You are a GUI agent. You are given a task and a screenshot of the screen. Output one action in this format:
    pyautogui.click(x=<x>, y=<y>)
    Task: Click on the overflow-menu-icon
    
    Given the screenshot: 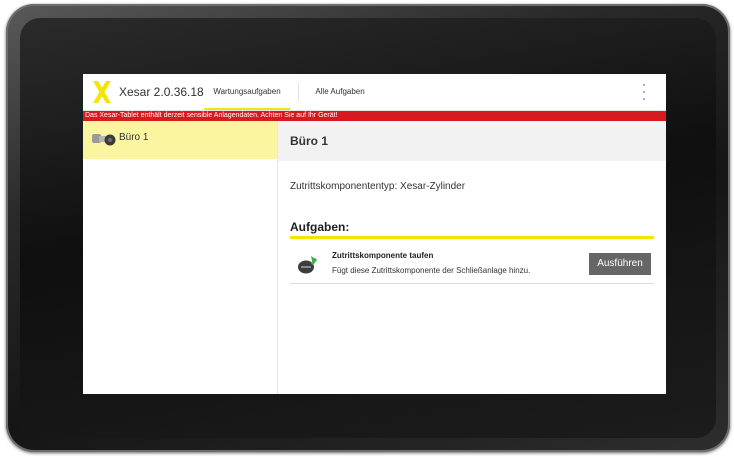 What is the action you would take?
    pyautogui.click(x=644, y=92)
    